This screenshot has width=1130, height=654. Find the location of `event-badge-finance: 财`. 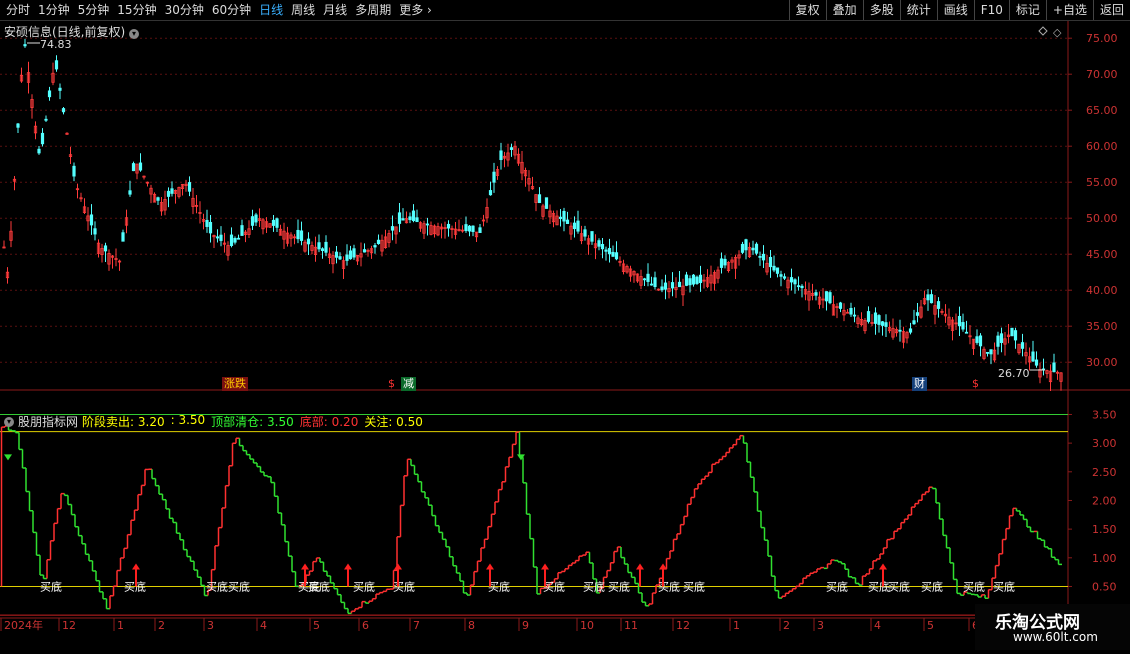

event-badge-finance: 财 is located at coordinates (919, 384).